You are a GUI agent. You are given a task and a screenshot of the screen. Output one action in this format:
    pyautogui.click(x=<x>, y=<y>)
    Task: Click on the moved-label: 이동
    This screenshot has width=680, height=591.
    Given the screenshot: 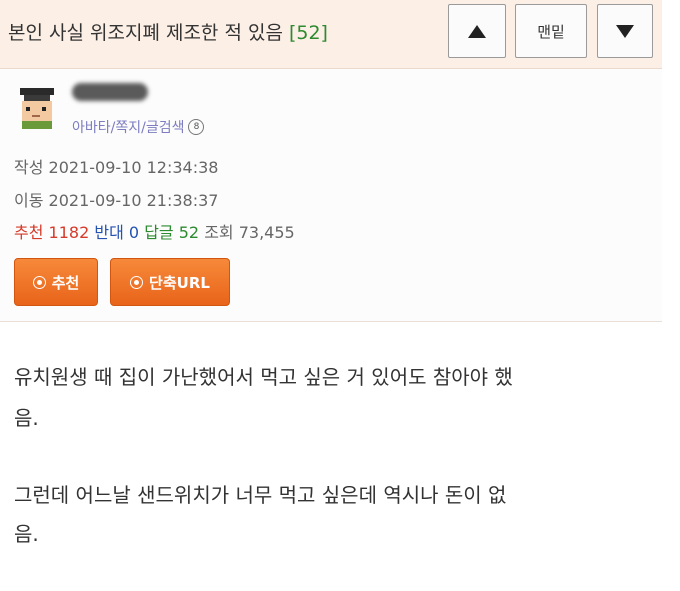 What is the action you would take?
    pyautogui.click(x=29, y=200)
    